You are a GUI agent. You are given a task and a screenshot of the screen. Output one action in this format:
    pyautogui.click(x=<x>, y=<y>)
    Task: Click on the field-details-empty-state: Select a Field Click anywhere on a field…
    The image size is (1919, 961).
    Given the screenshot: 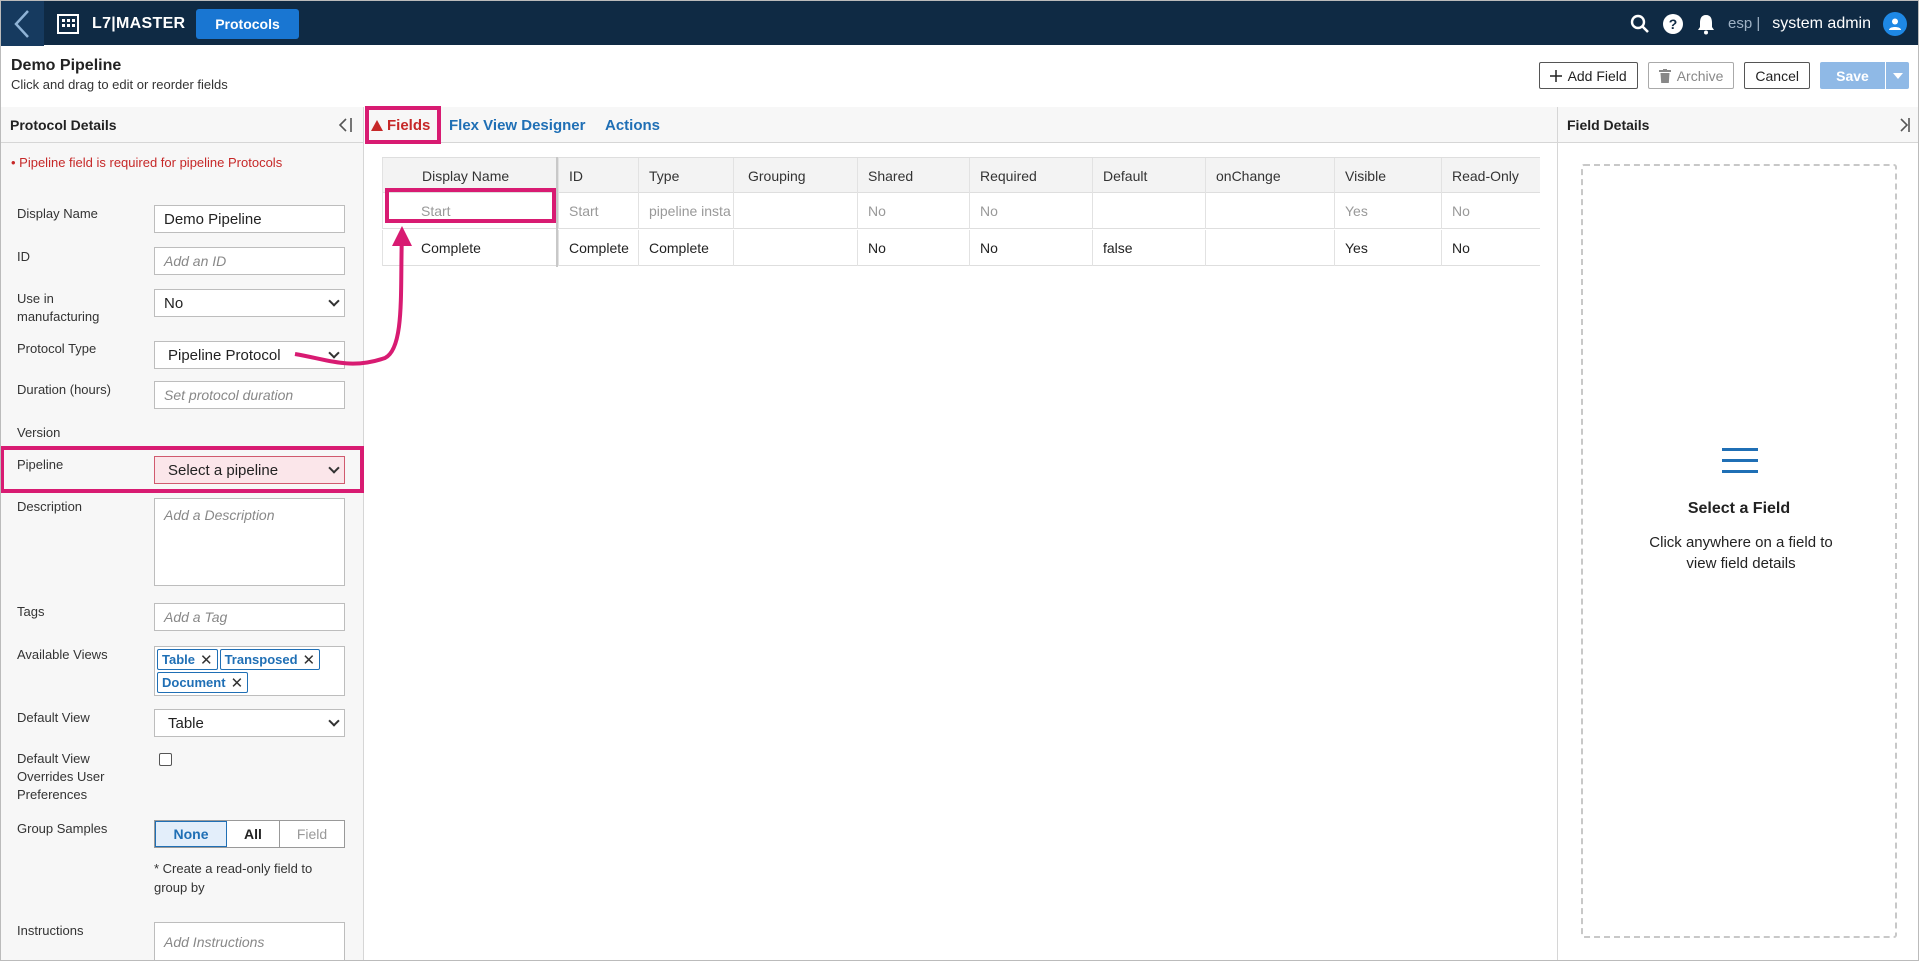 What is the action you would take?
    pyautogui.click(x=1739, y=551)
    